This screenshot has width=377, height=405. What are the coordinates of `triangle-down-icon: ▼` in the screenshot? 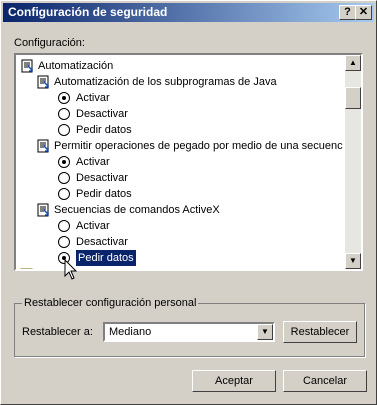 It's located at (353, 260).